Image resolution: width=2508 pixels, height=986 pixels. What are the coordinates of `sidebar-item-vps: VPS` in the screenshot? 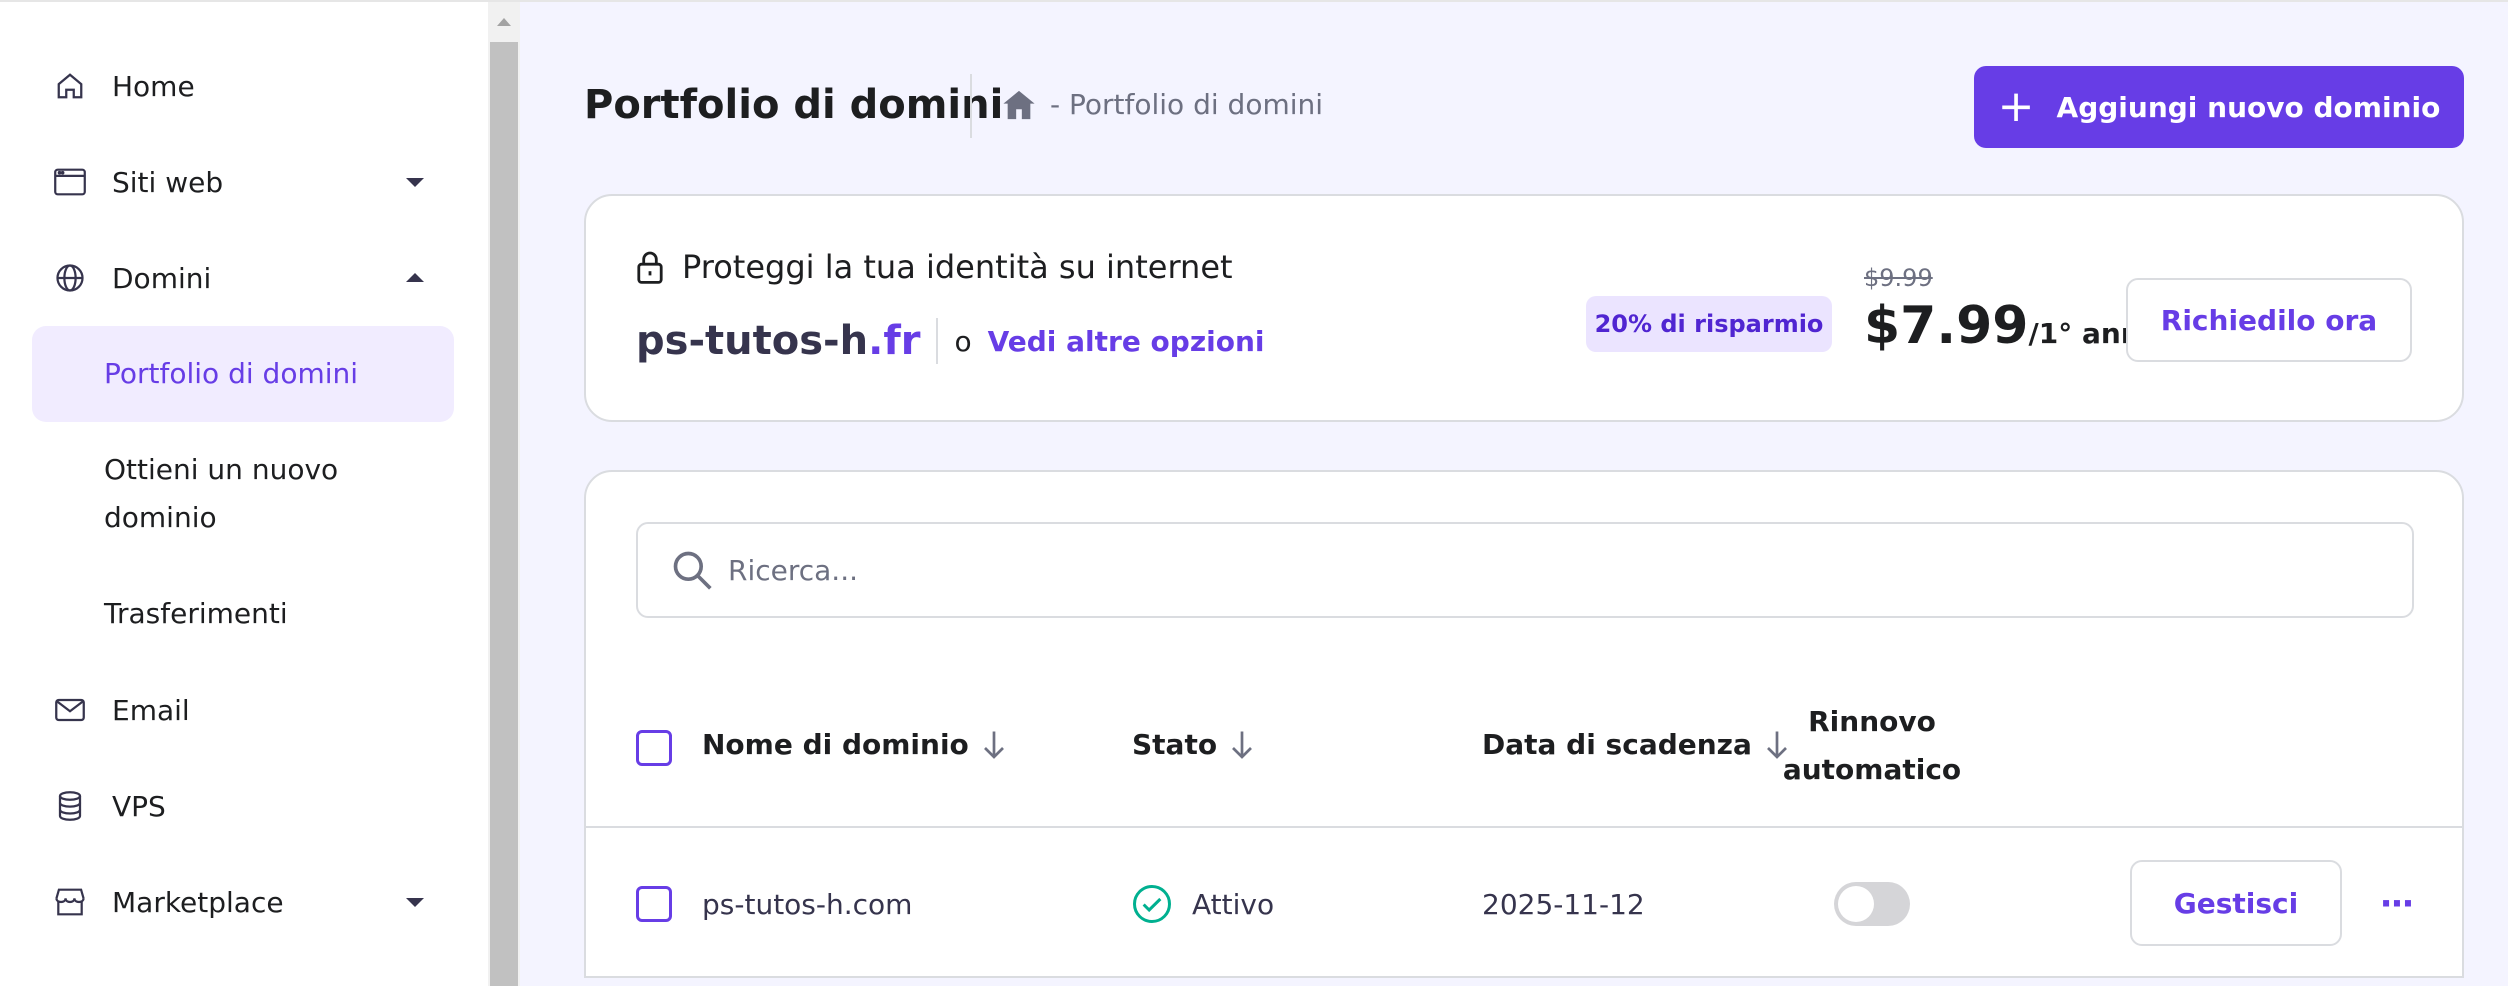 It's located at (243, 806).